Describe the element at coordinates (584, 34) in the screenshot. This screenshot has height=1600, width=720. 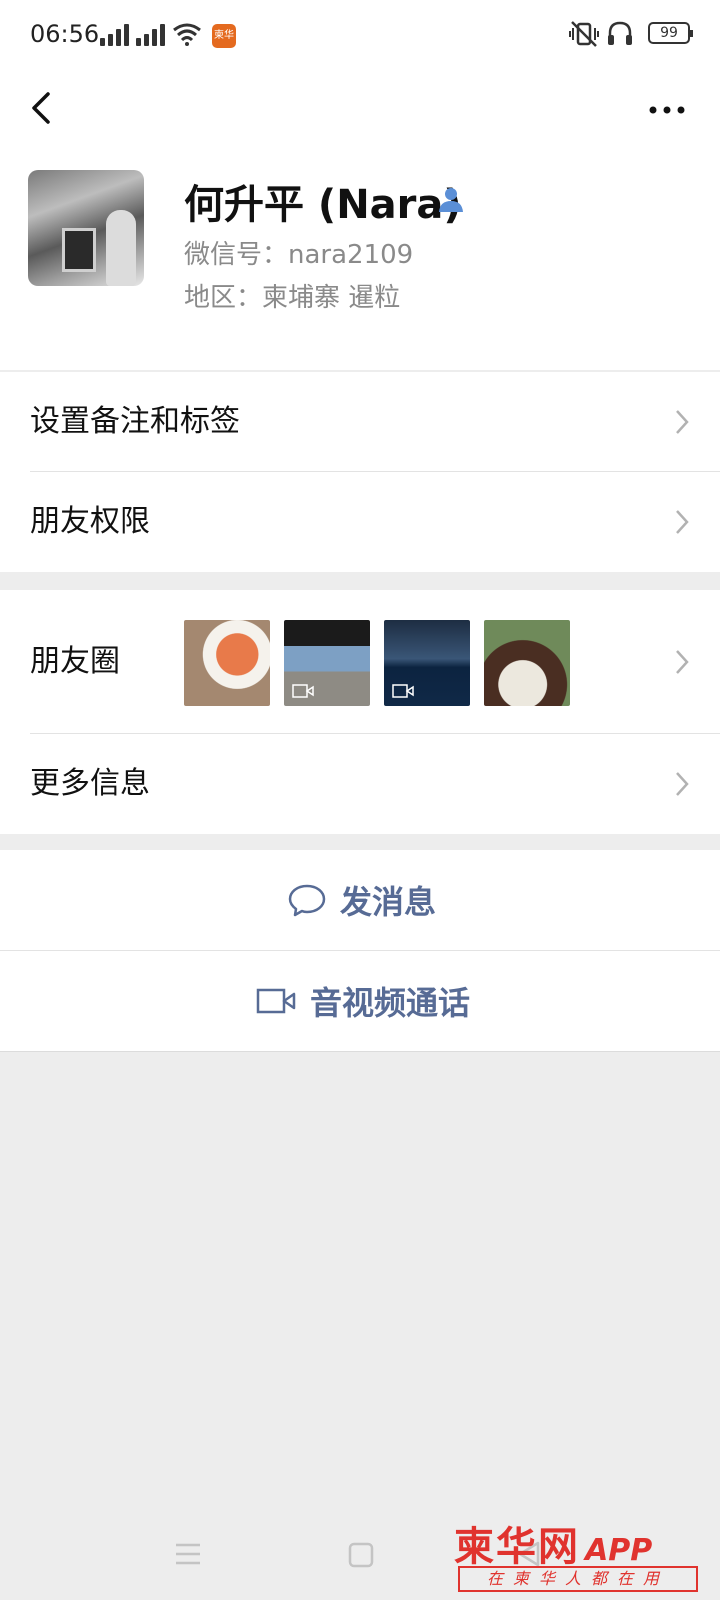
I see `vibrate-off-icon` at that location.